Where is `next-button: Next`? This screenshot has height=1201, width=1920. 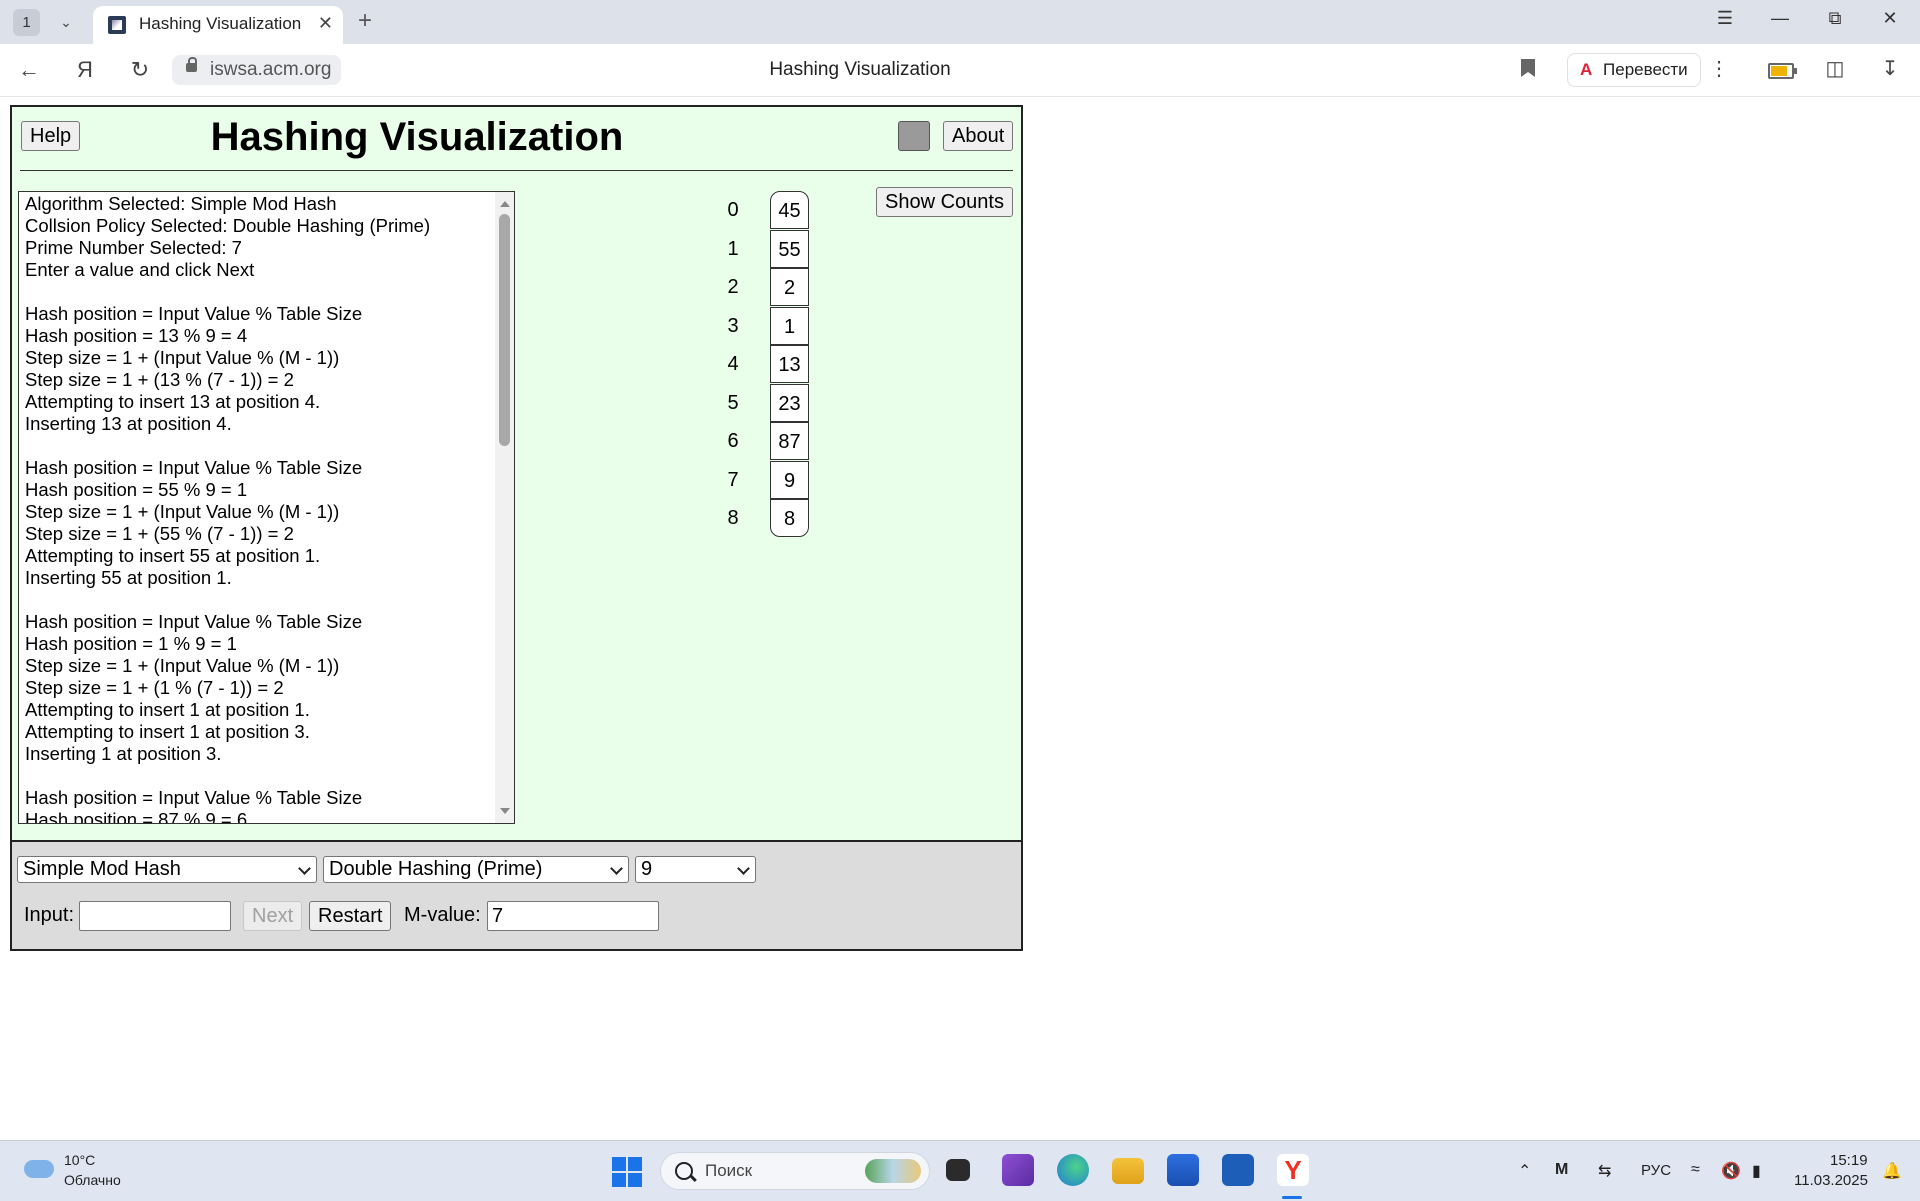 next-button: Next is located at coordinates (273, 916).